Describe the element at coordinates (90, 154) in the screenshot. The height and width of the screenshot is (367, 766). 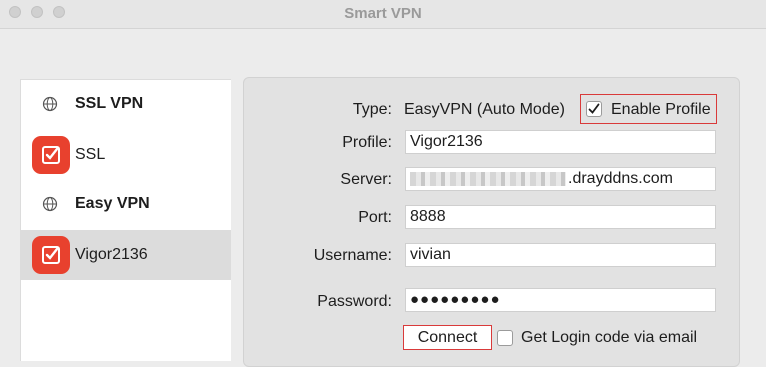
I see `sidebar-item-label: SSL` at that location.